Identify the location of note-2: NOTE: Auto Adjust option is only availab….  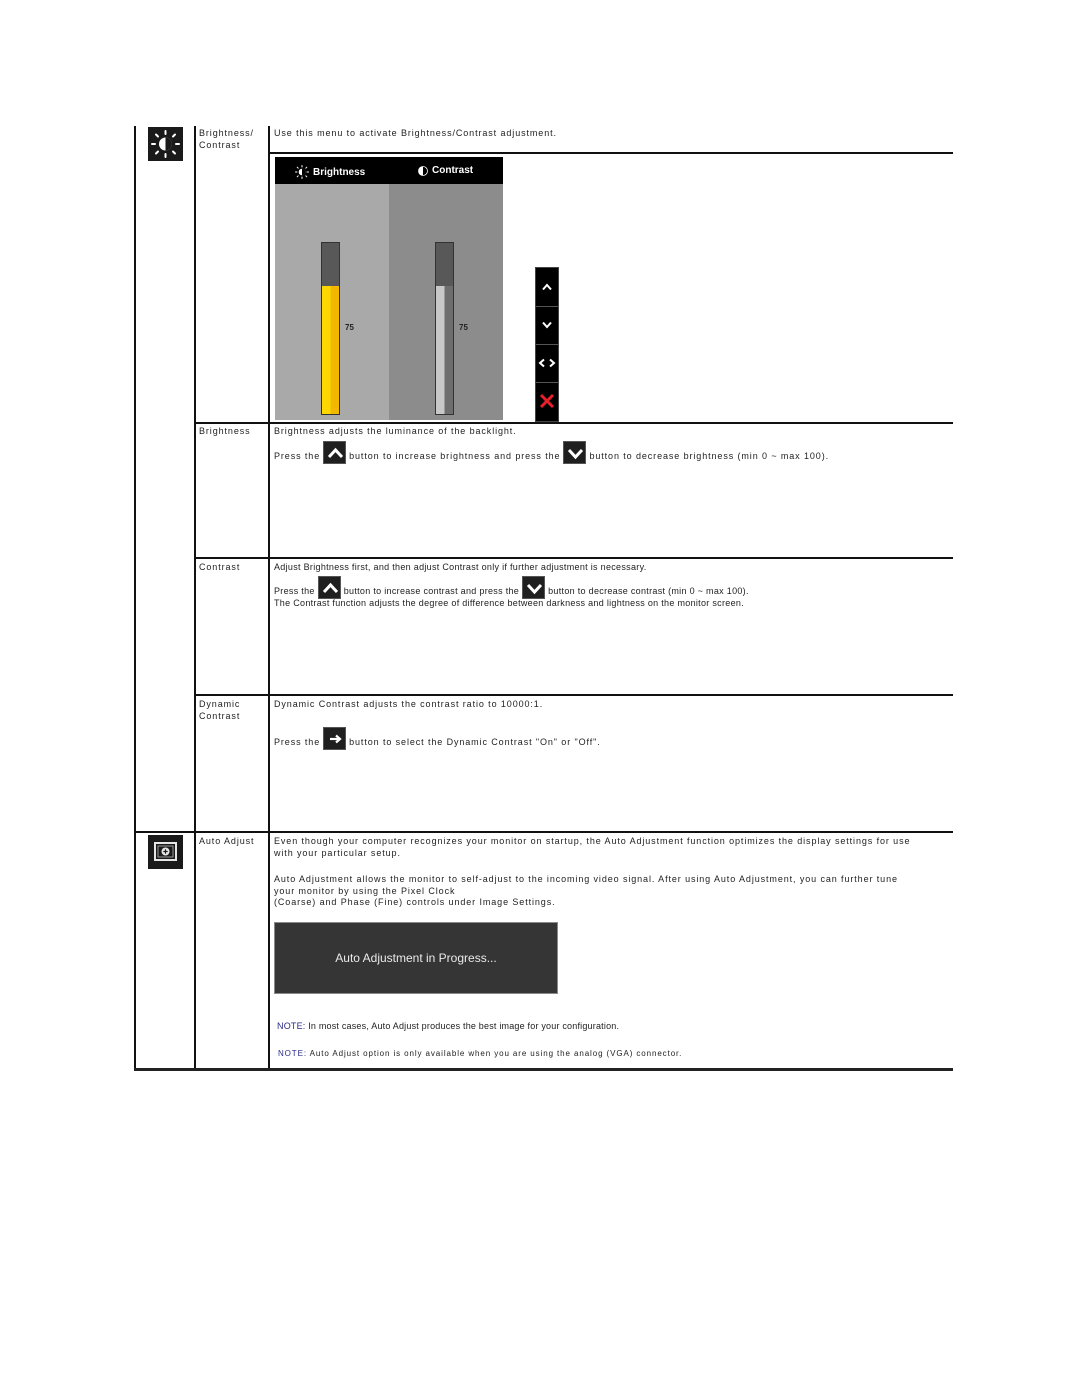
(480, 1053).